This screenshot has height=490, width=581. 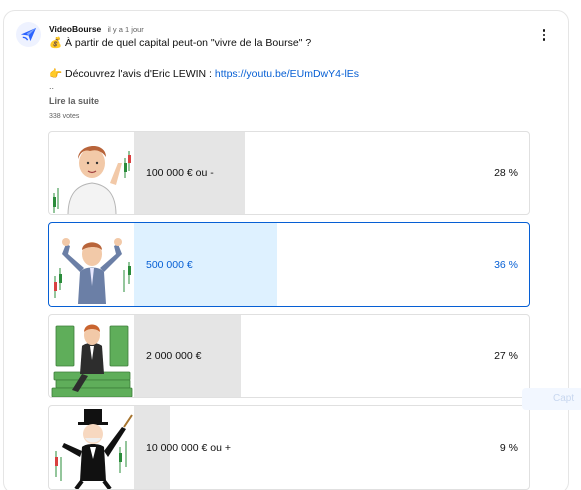 I want to click on poll-option-2: 500 000 € 36 %, so click(x=289, y=264).